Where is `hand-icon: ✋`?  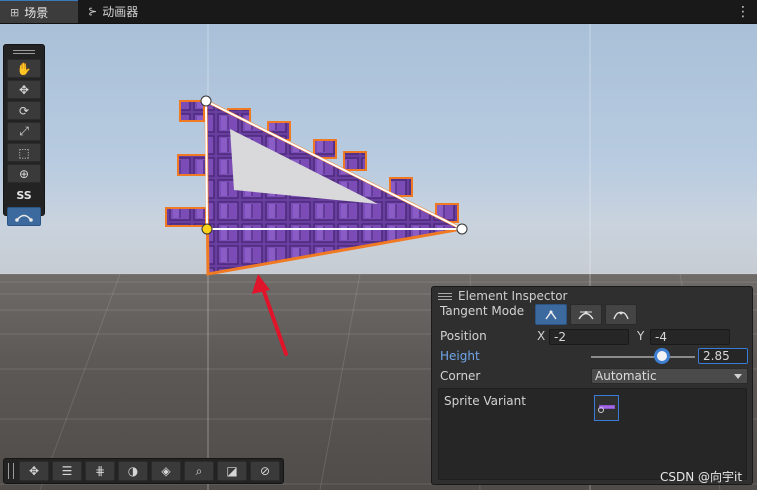 hand-icon: ✋ is located at coordinates (24, 68).